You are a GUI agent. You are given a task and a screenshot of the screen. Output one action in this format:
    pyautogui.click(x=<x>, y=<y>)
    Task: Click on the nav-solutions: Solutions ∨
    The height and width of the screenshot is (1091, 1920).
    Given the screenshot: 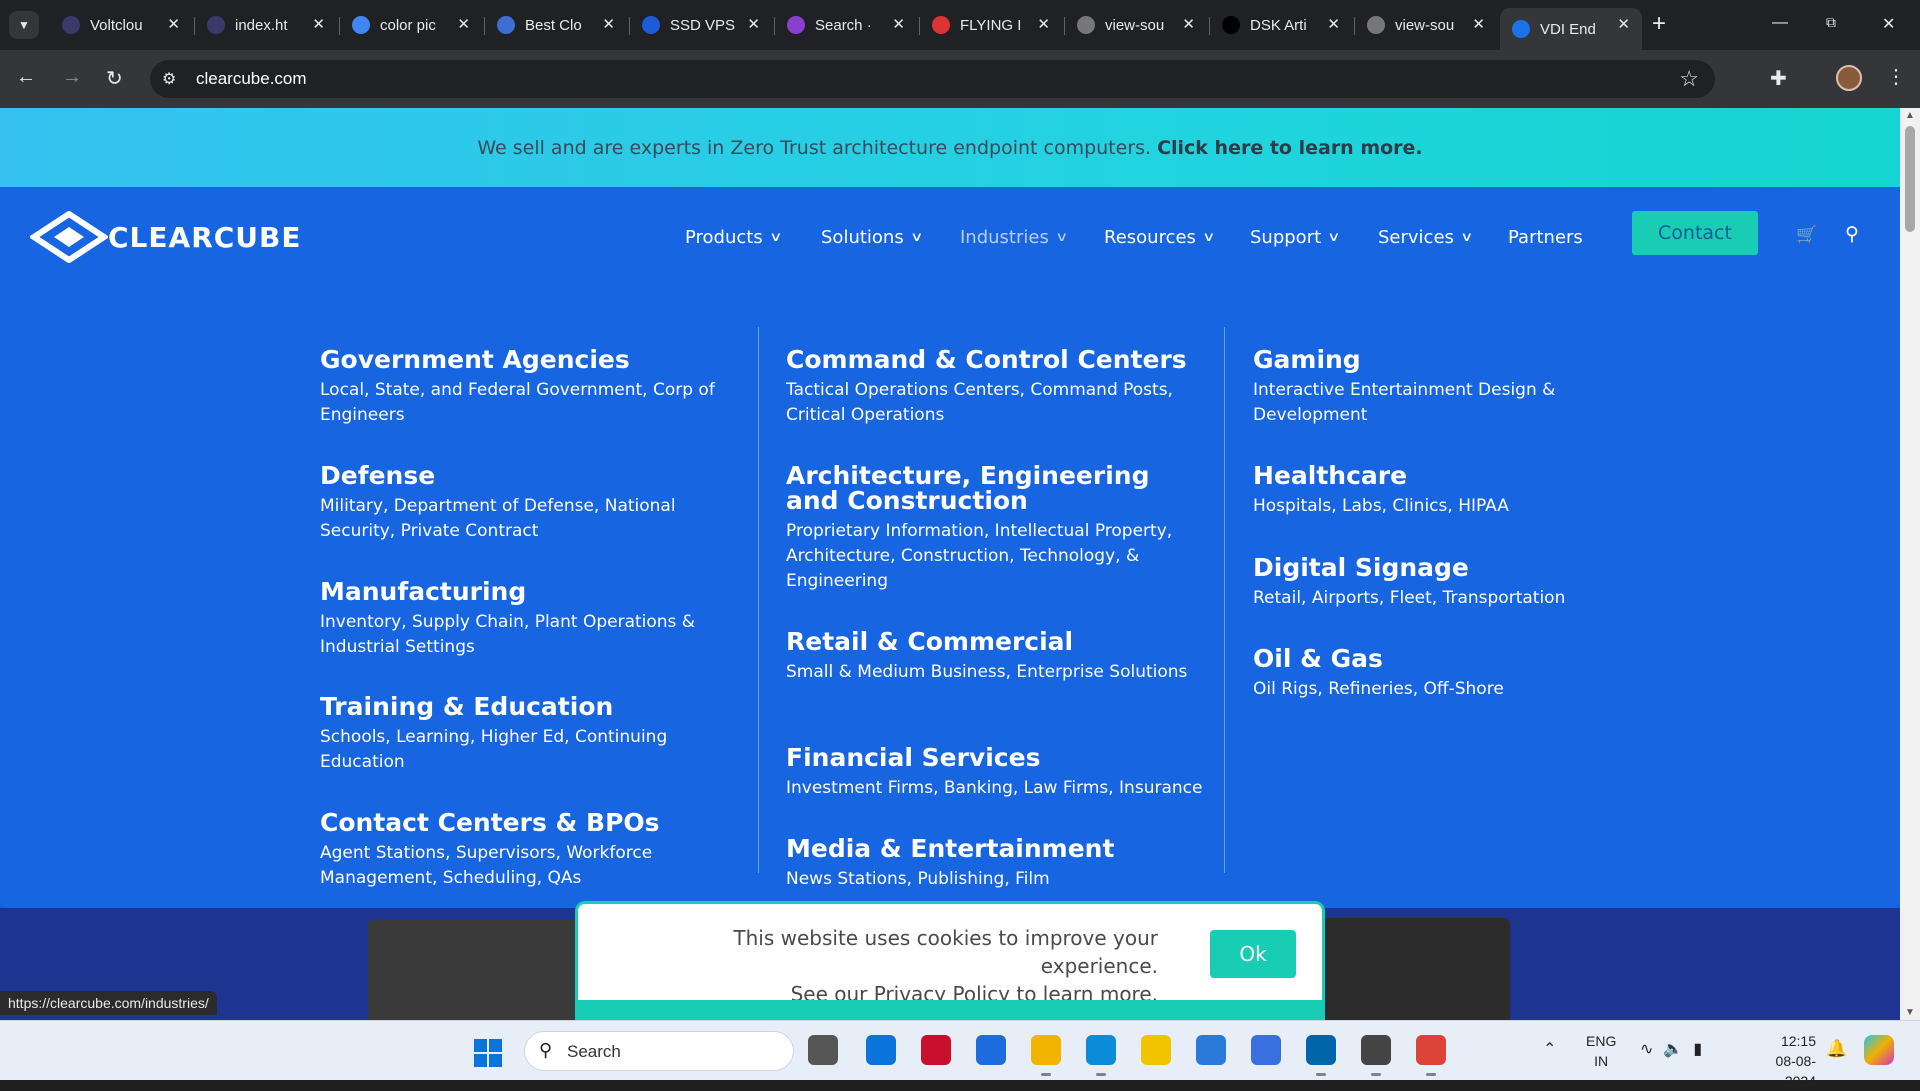 What is the action you would take?
    pyautogui.click(x=872, y=237)
    